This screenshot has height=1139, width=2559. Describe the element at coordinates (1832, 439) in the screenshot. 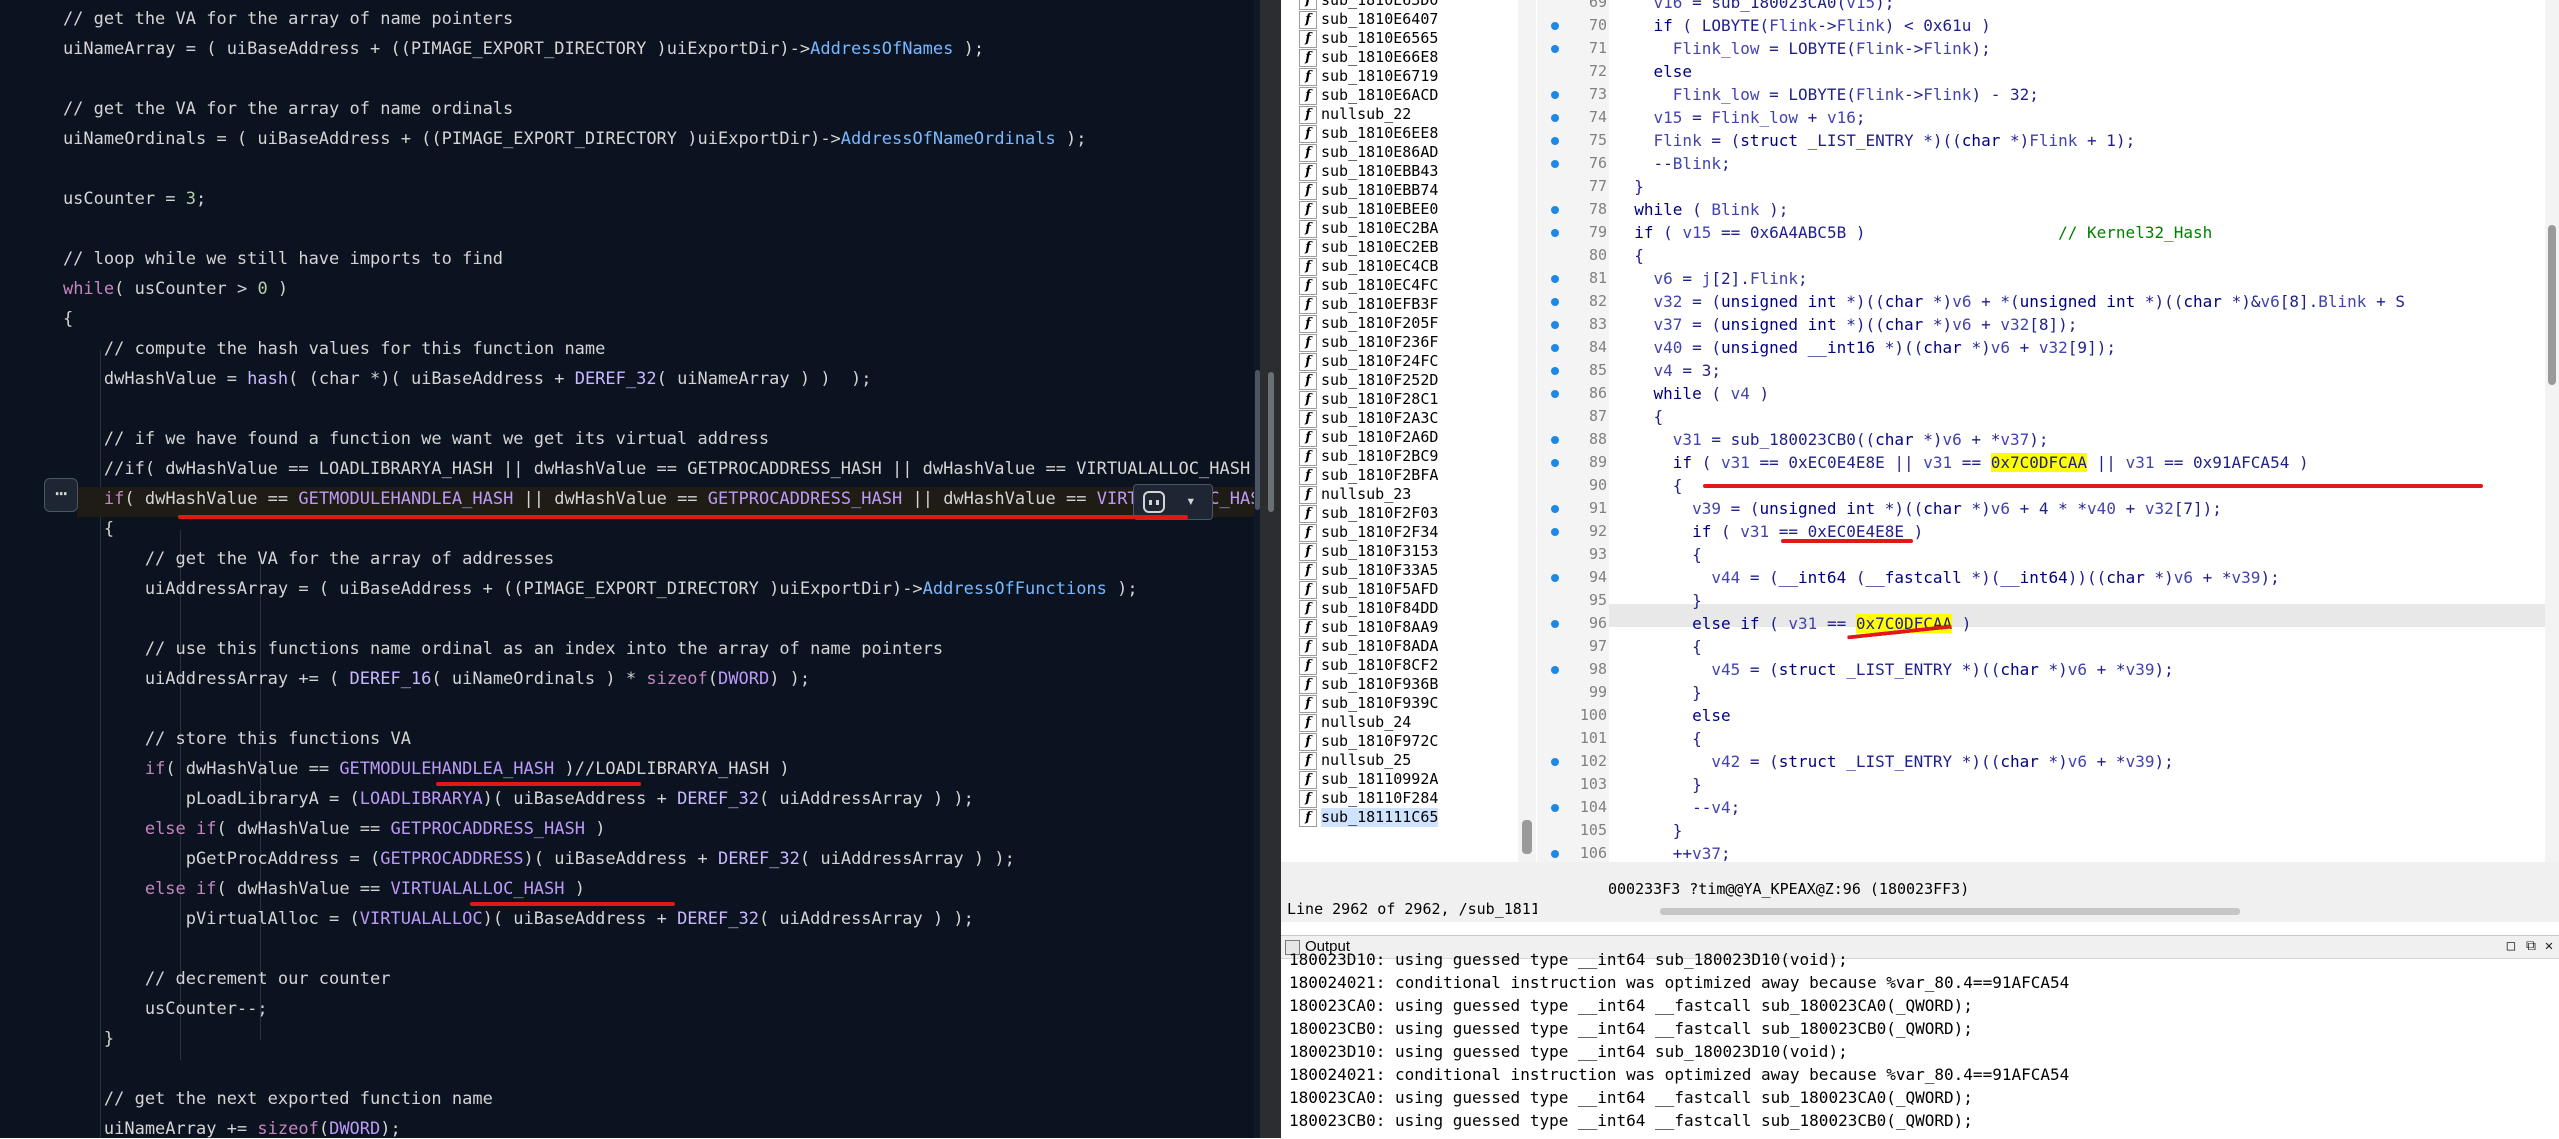

I see `pseudocode-line: v31 = sub_180023CB0((char *)v6 + *v37);` at that location.